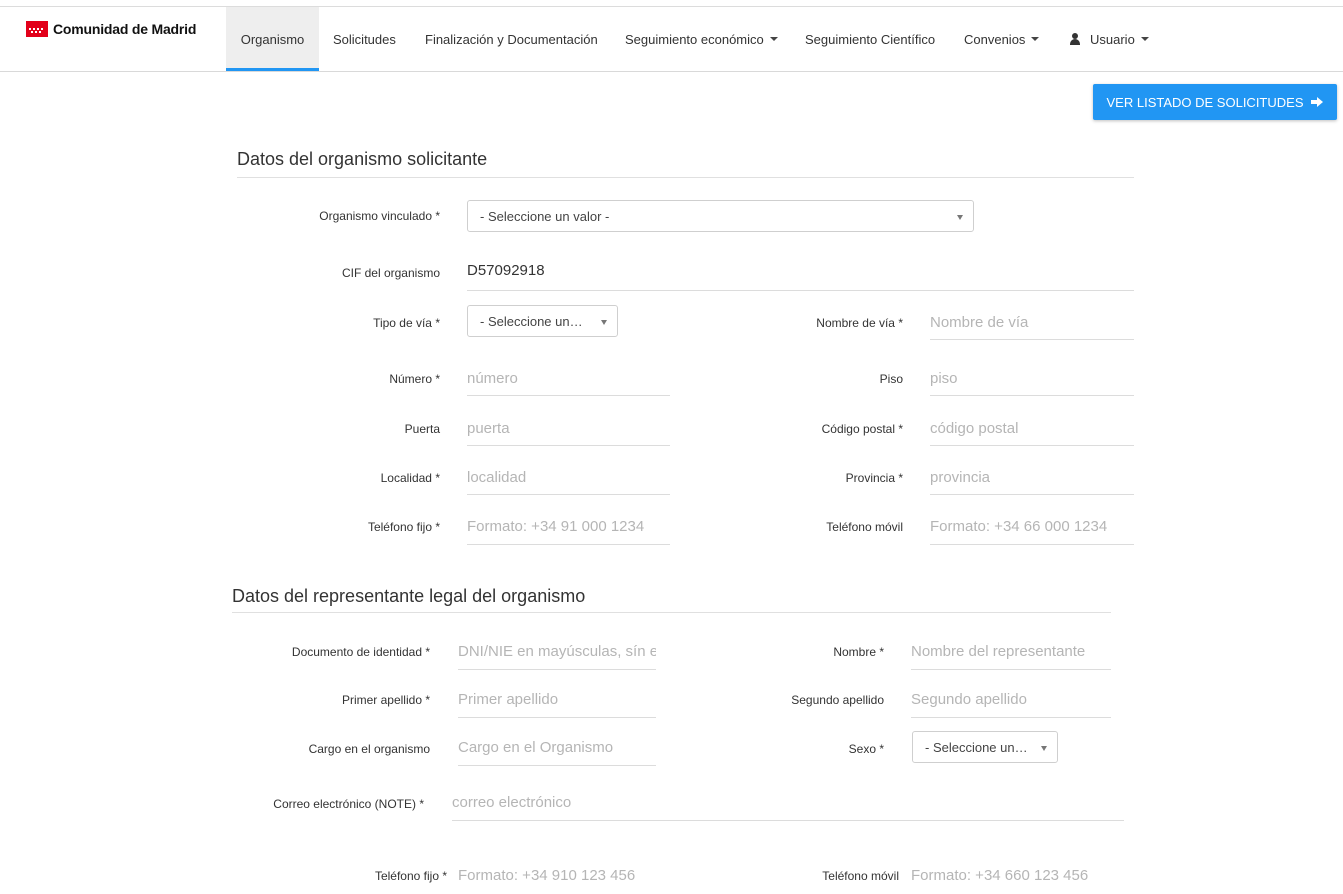  What do you see at coordinates (422, 429) in the screenshot?
I see `puerta-label: Puerta` at bounding box center [422, 429].